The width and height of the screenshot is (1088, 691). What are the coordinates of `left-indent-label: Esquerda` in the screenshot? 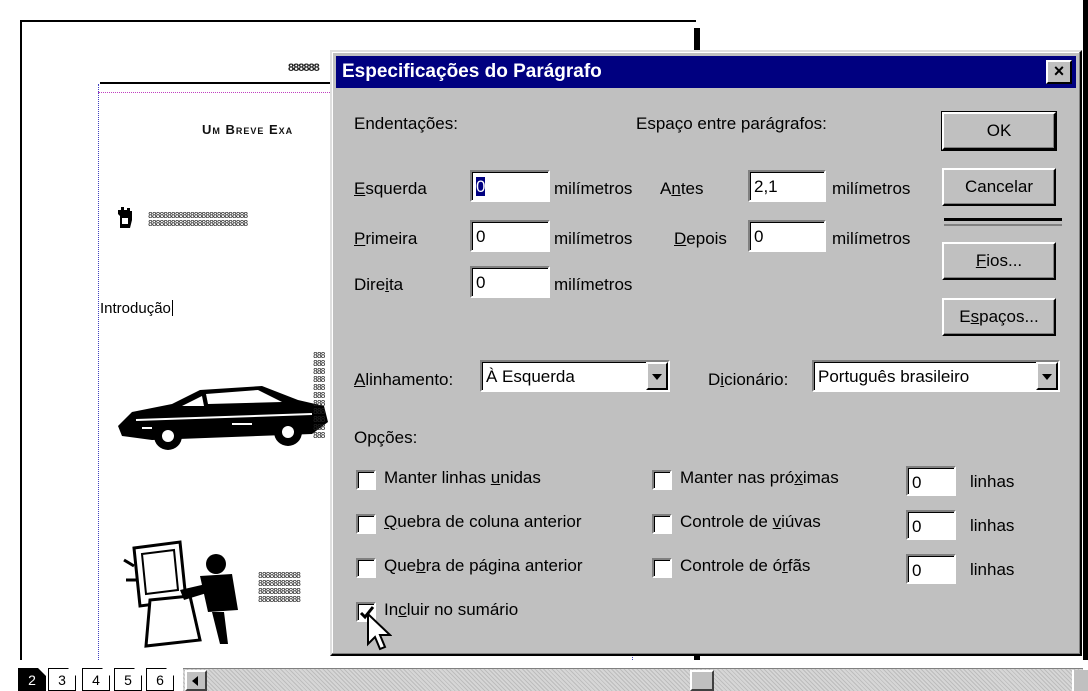 It's located at (390, 188).